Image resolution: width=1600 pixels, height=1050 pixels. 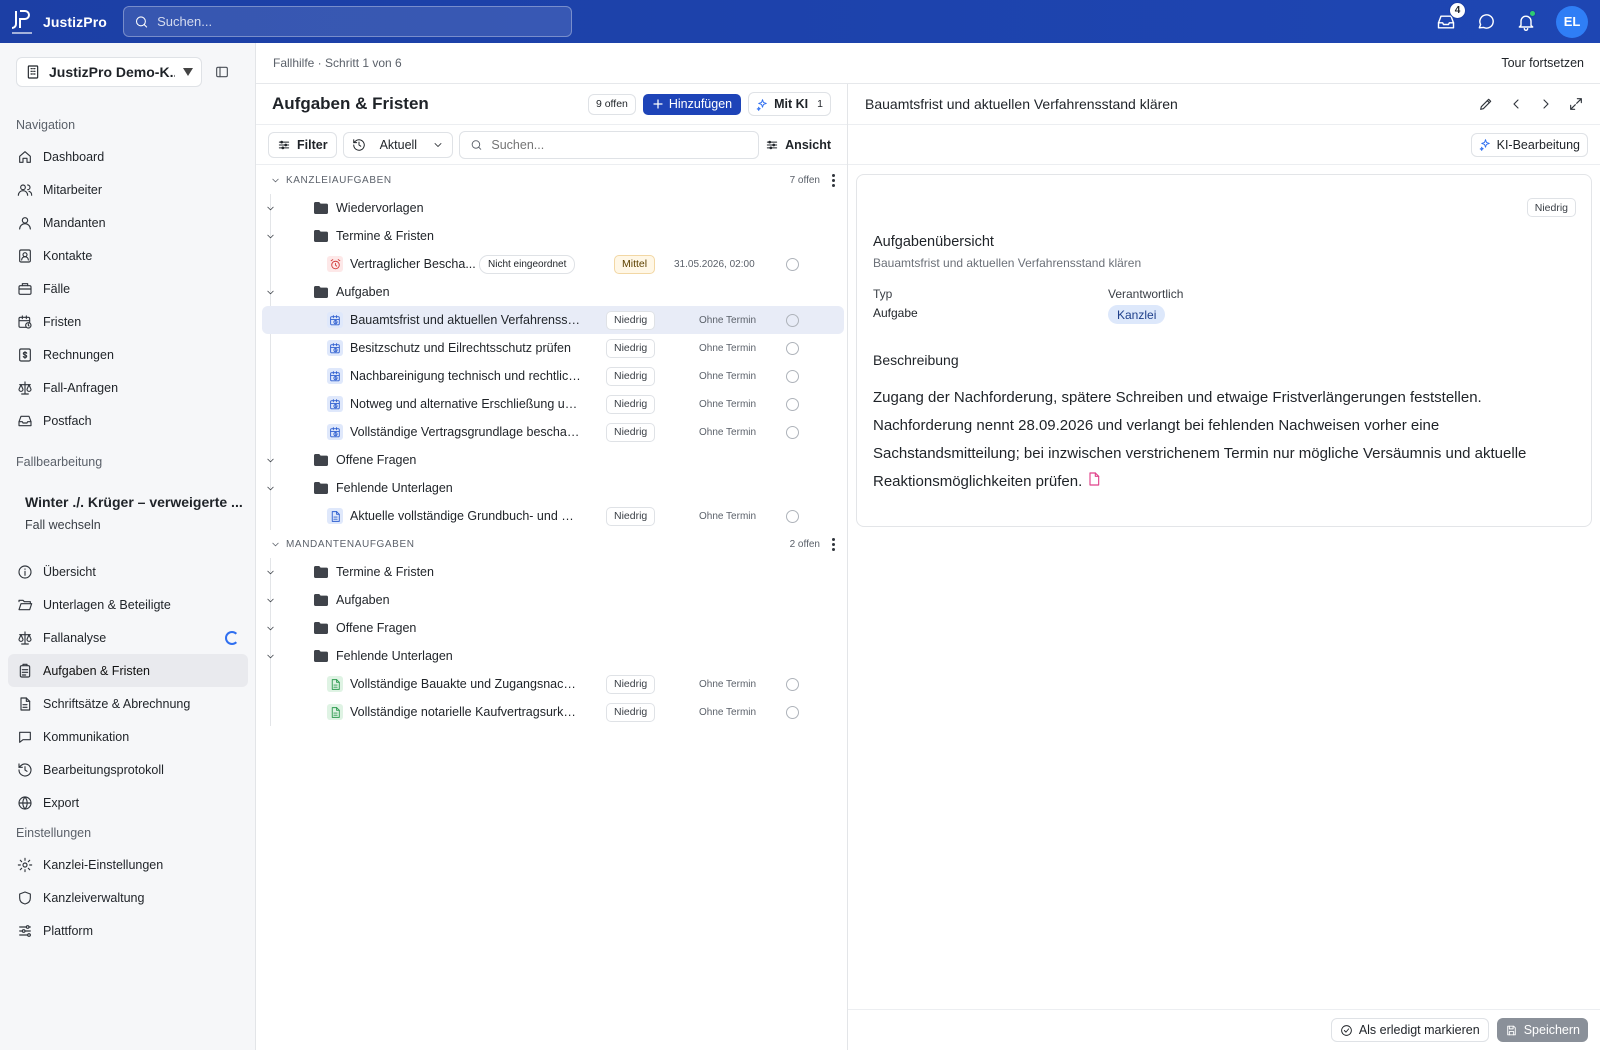 I want to click on sidebar-item-label: Postfach, so click(x=67, y=420).